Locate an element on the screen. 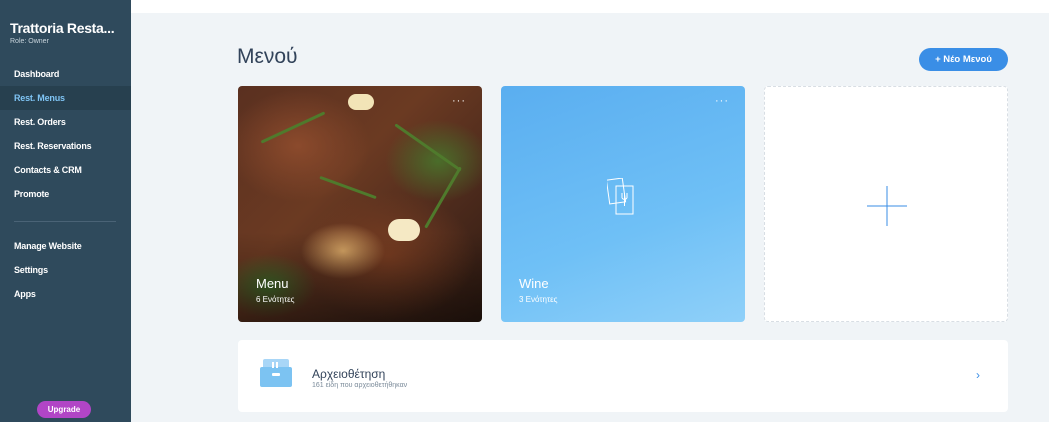 This screenshot has height=422, width=1059. add-menu-card is located at coordinates (886, 204).